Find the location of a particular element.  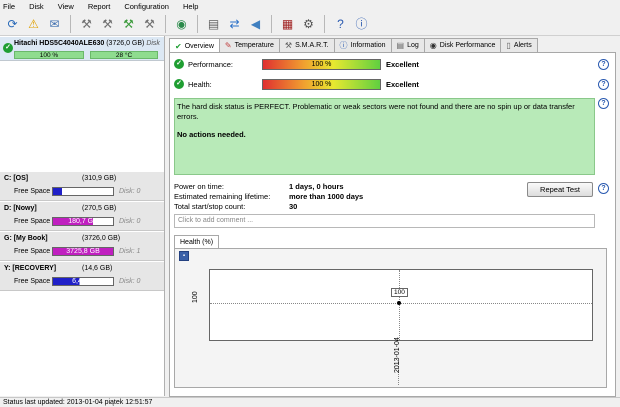

menu-disk: Disk is located at coordinates (36, 6).